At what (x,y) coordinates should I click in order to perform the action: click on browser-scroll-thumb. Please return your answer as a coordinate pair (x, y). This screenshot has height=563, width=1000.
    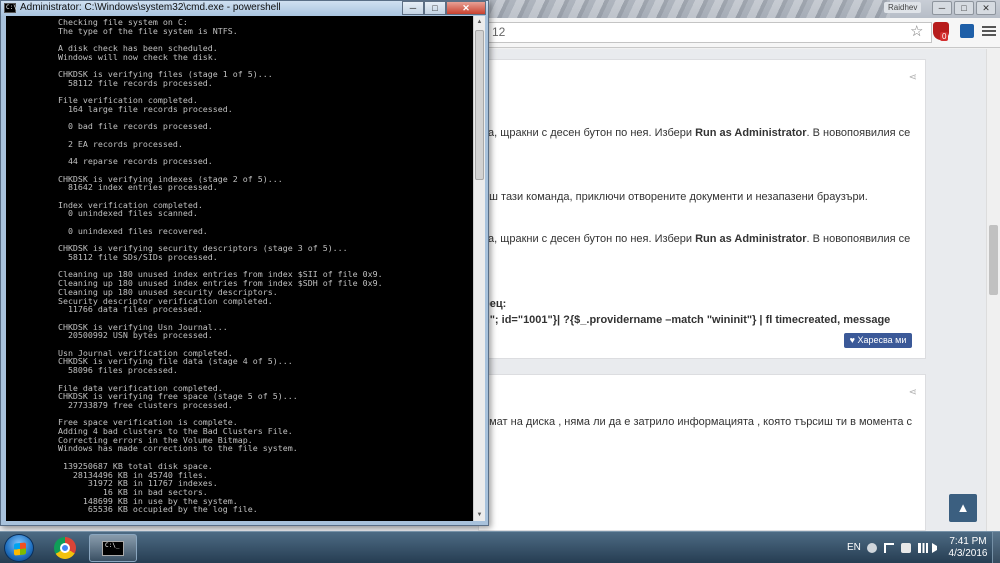
    Looking at the image, I should click on (993, 260).